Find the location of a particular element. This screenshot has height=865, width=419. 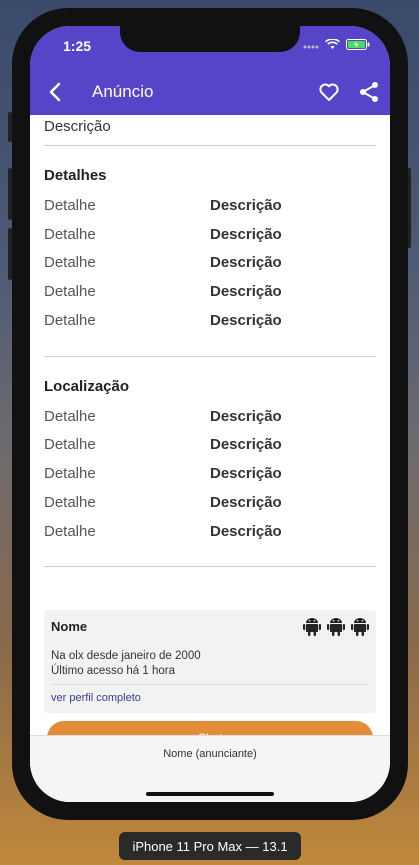

back-arrow-icon is located at coordinates (56, 92).